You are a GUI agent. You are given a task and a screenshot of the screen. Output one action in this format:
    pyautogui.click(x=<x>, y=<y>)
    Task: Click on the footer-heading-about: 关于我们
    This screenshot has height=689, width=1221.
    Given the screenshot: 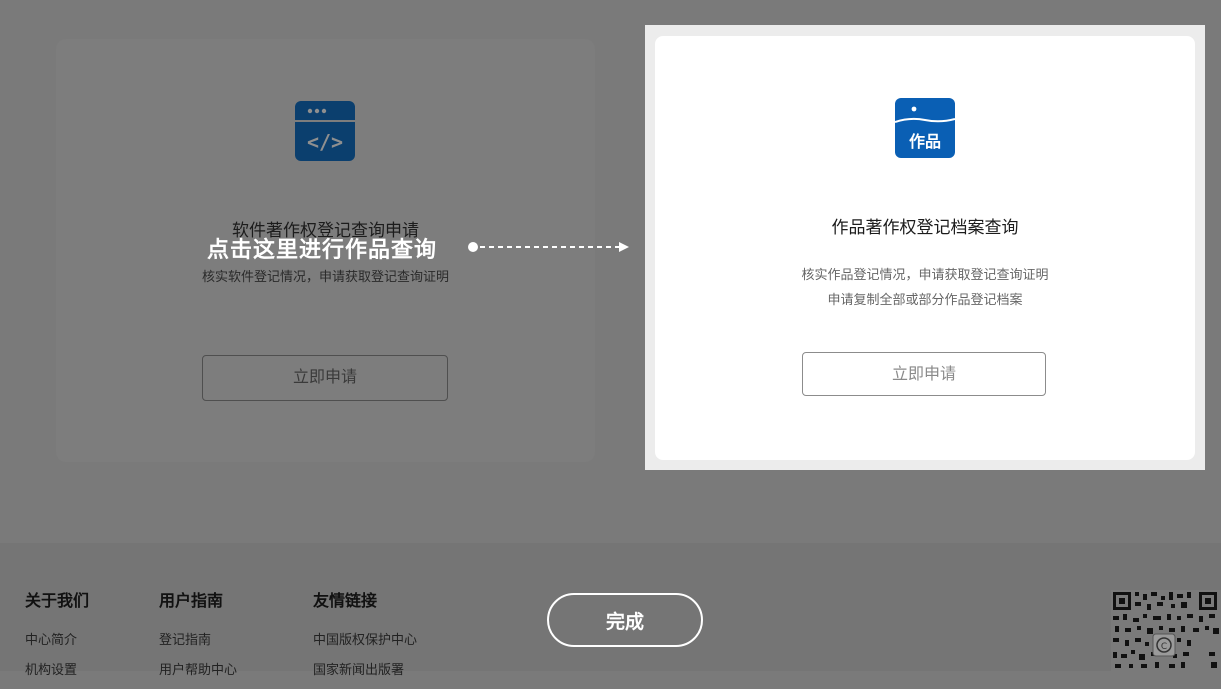 What is the action you would take?
    pyautogui.click(x=57, y=601)
    